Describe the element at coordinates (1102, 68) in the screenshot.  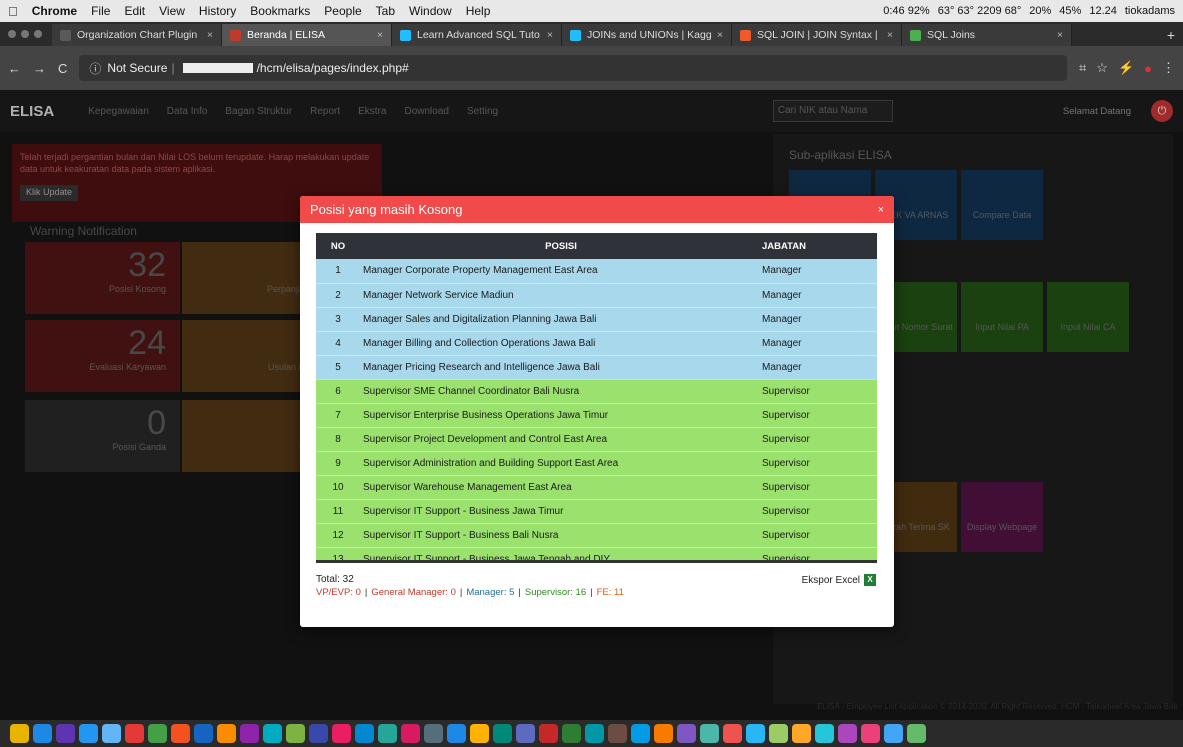
I see `star-icon: ☆` at that location.